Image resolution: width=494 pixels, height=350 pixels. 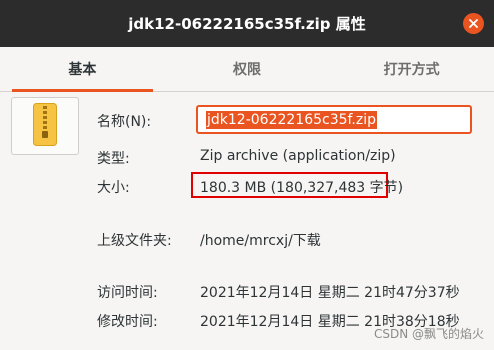 I want to click on modified-label: 修改时间:, so click(x=127, y=322).